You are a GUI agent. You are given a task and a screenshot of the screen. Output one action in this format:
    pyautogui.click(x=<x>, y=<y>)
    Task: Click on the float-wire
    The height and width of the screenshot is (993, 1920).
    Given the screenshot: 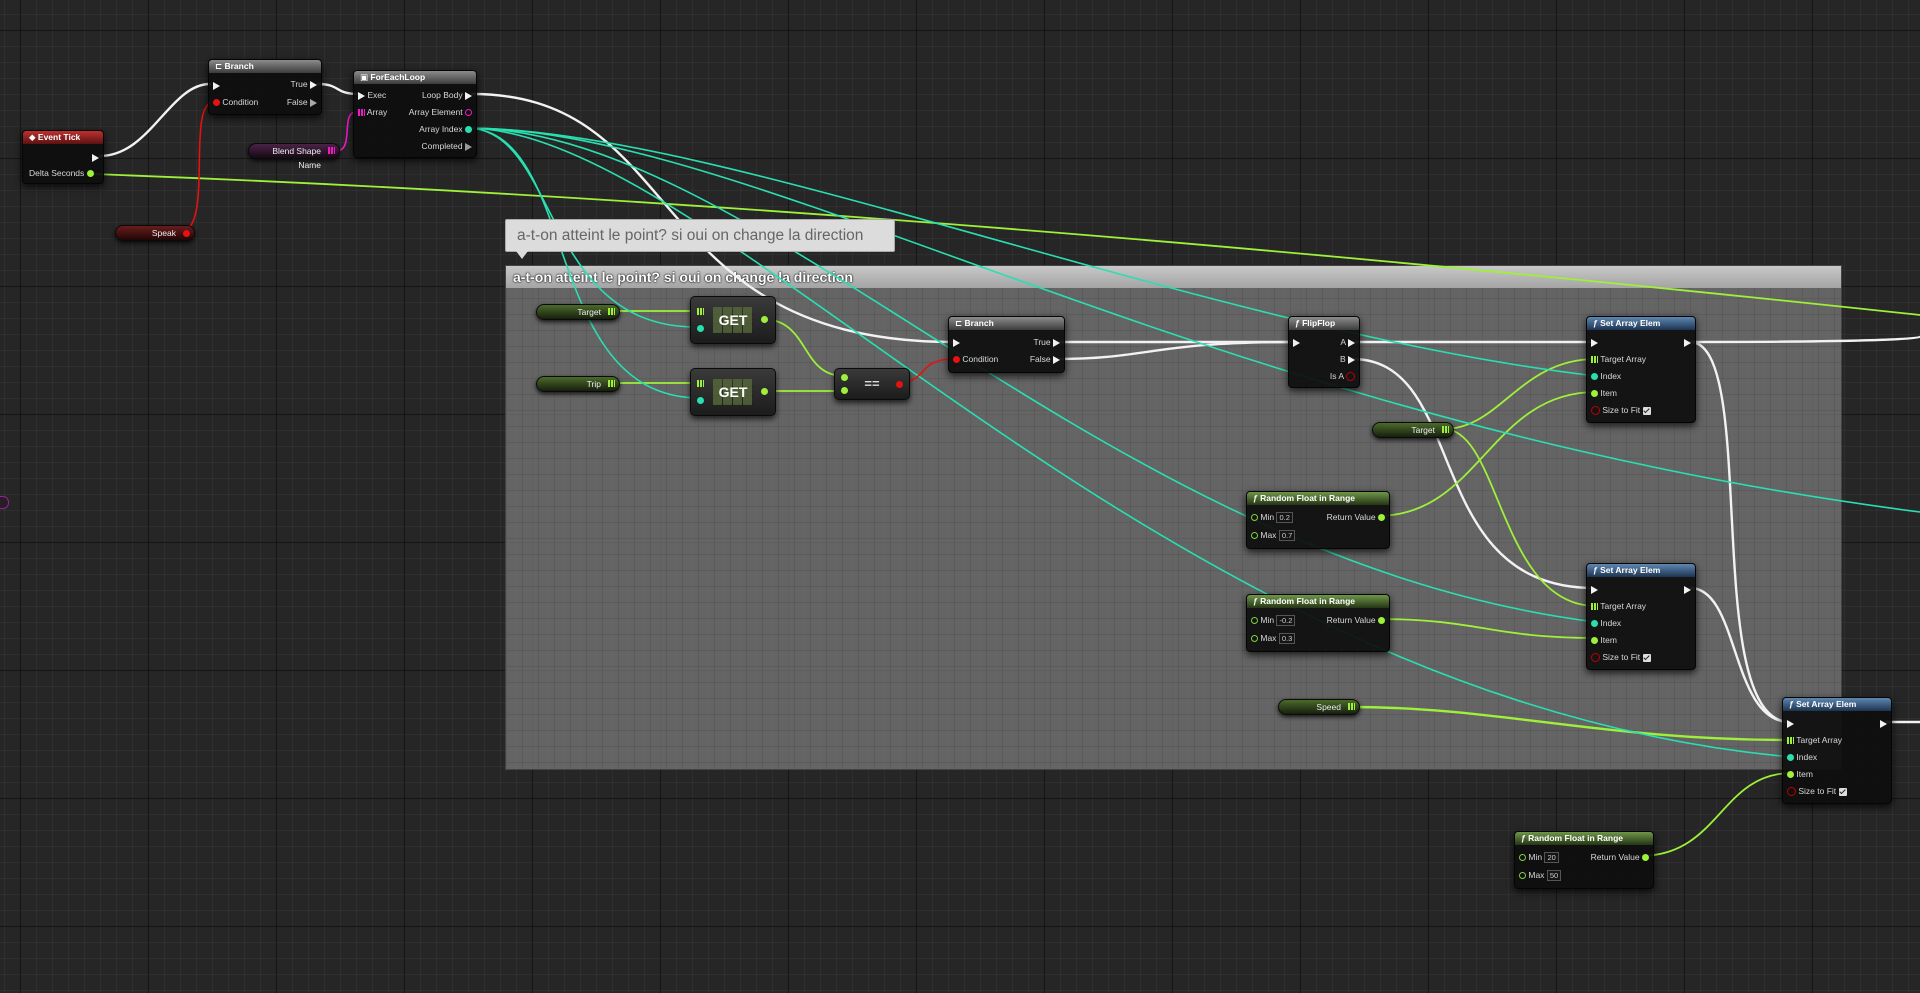 What is the action you would take?
    pyautogui.click(x=1716, y=814)
    